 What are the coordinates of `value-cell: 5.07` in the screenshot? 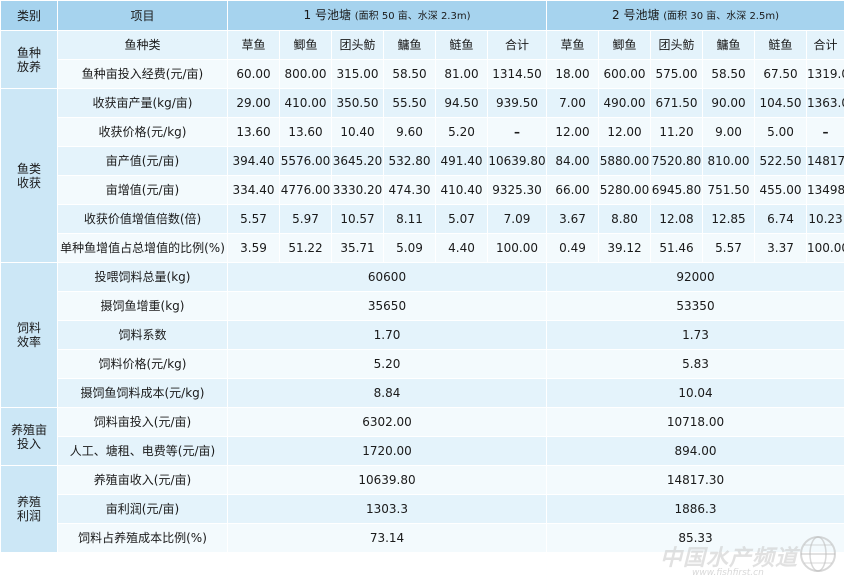 It's located at (461, 219).